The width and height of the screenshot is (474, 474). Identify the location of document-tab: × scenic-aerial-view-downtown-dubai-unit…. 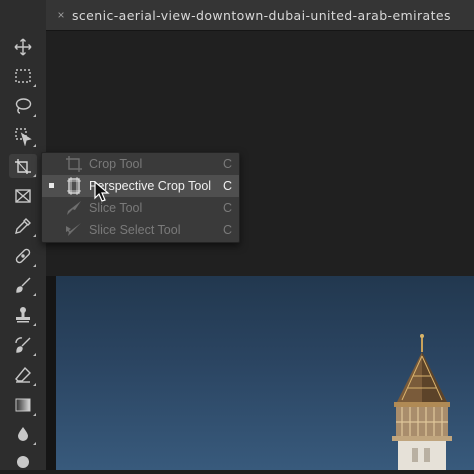
(260, 15).